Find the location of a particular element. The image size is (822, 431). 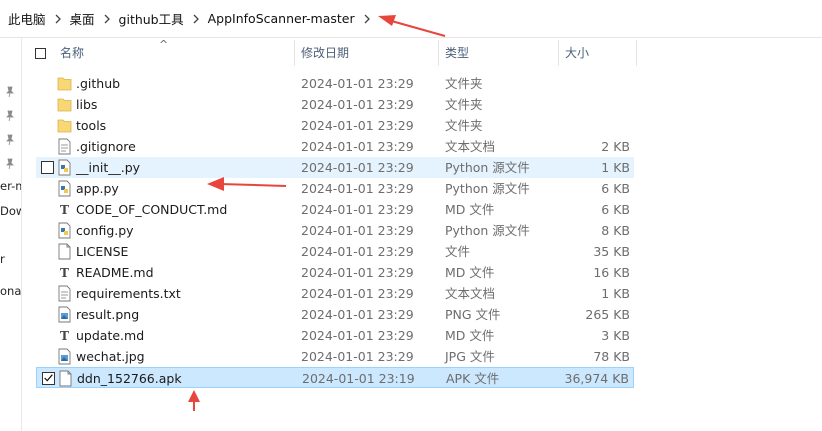

file-name: README.md is located at coordinates (115, 272).